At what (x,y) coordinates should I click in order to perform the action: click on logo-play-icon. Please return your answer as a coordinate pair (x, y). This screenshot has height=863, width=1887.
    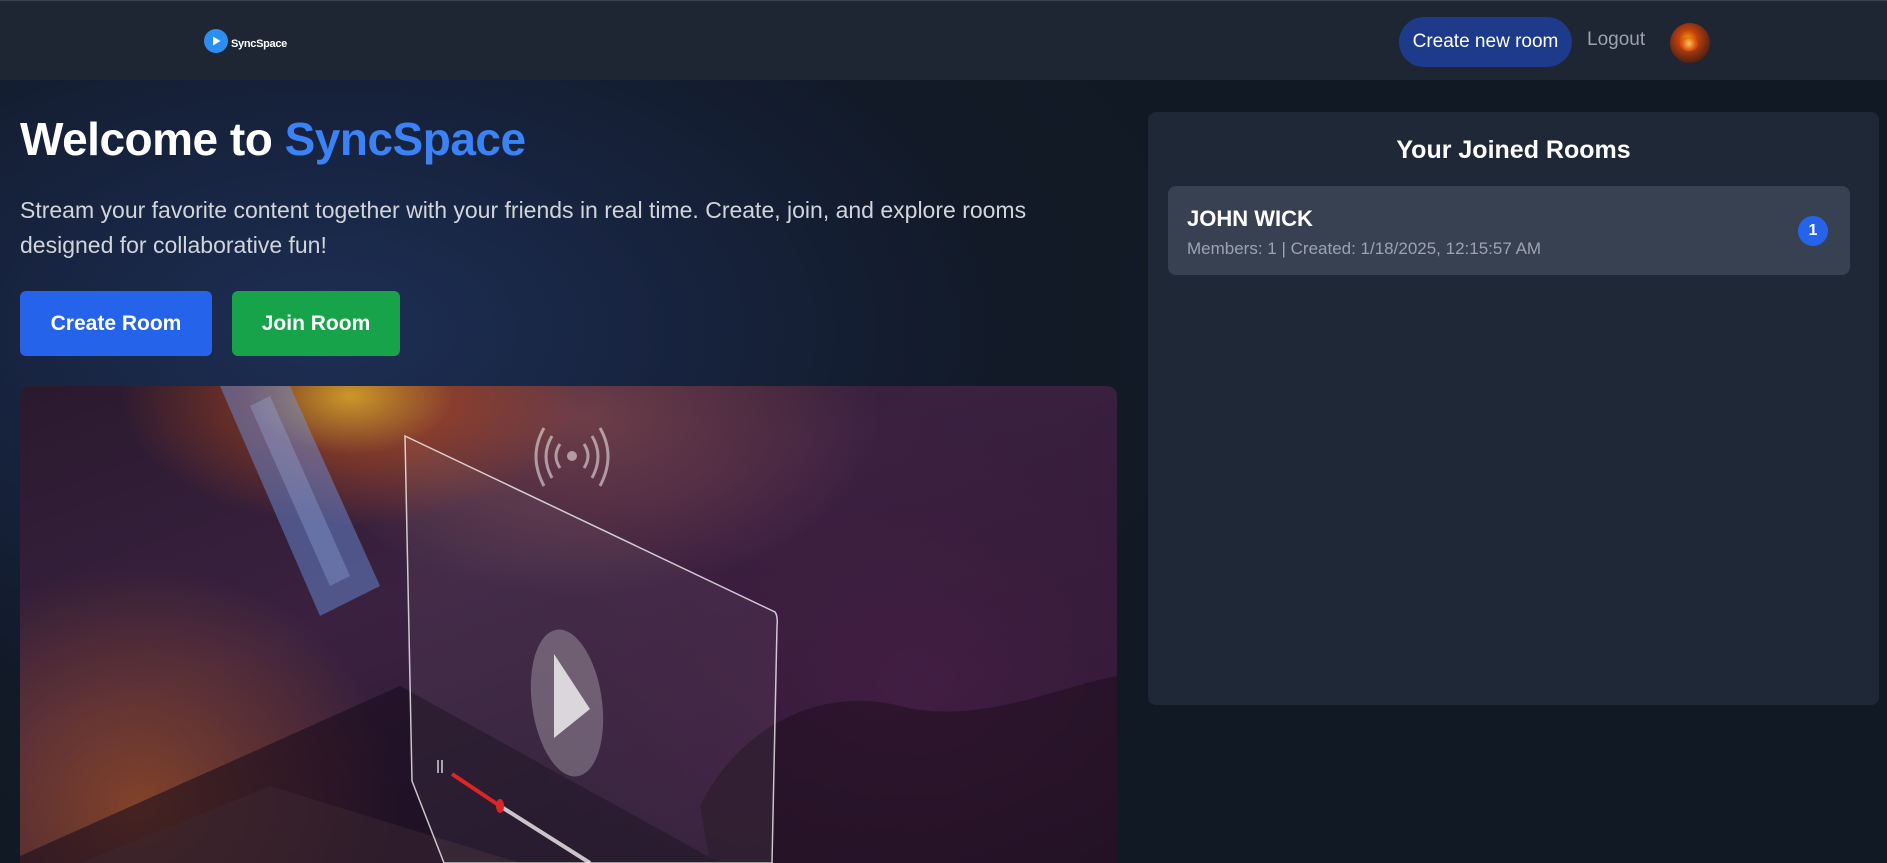
    Looking at the image, I should click on (216, 41).